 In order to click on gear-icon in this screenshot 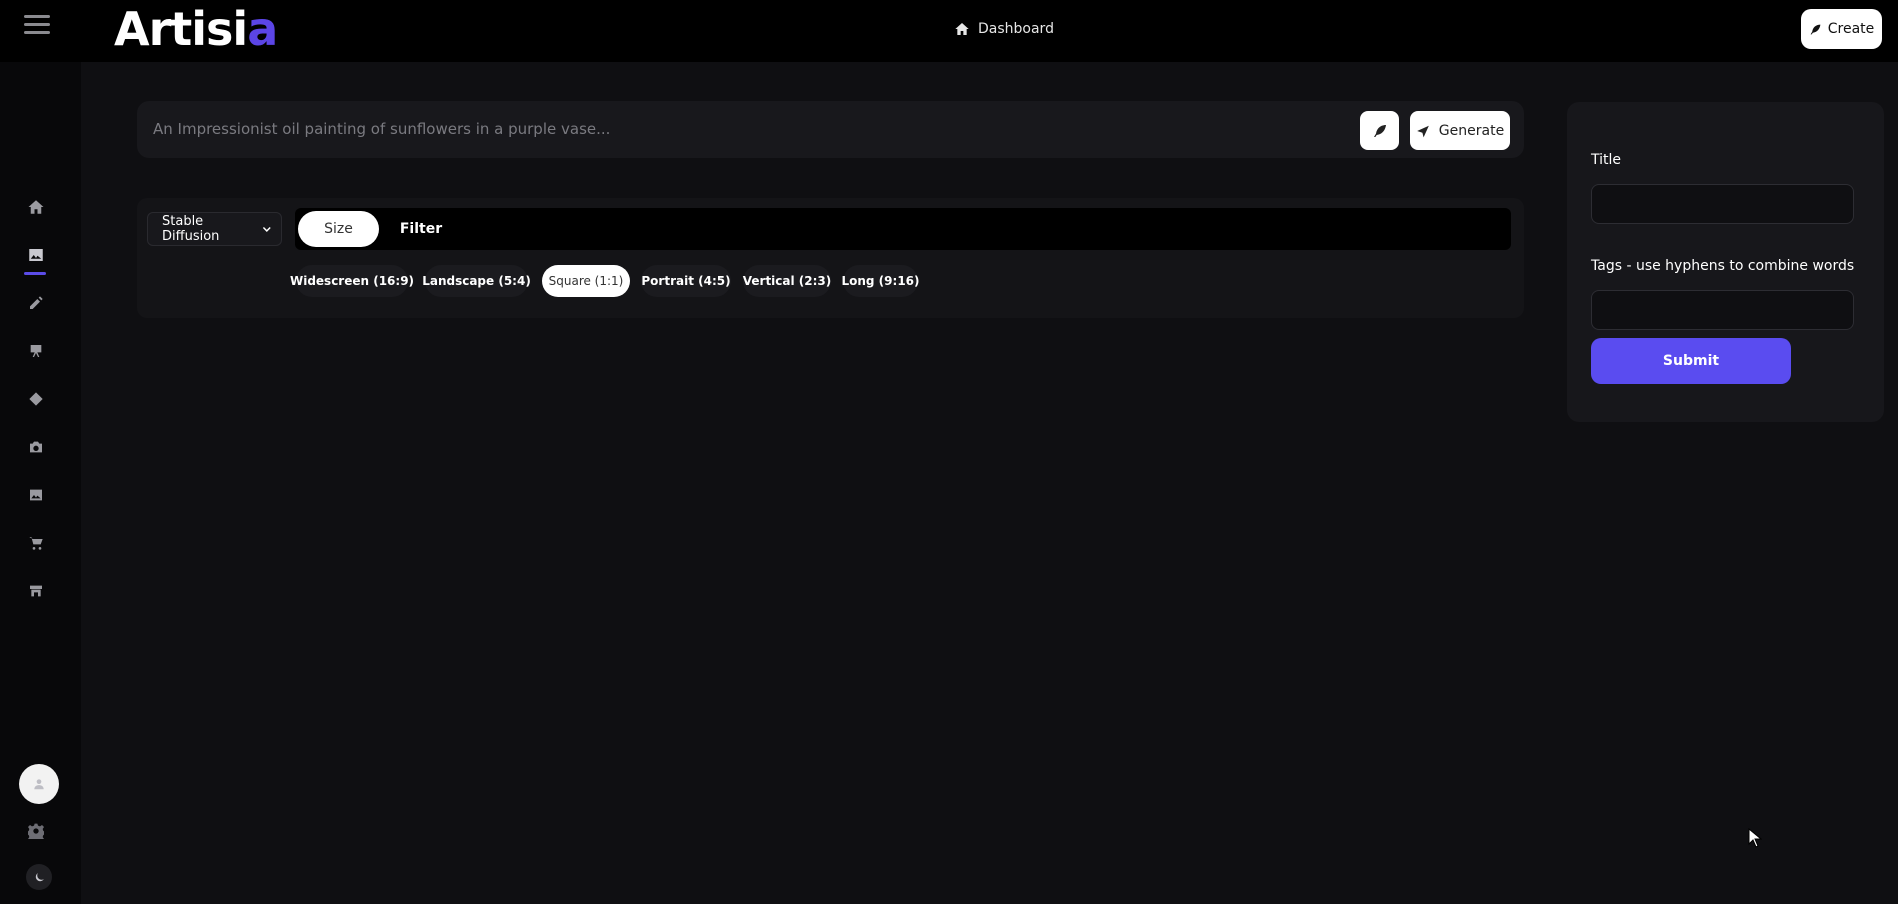, I will do `click(36, 831)`.